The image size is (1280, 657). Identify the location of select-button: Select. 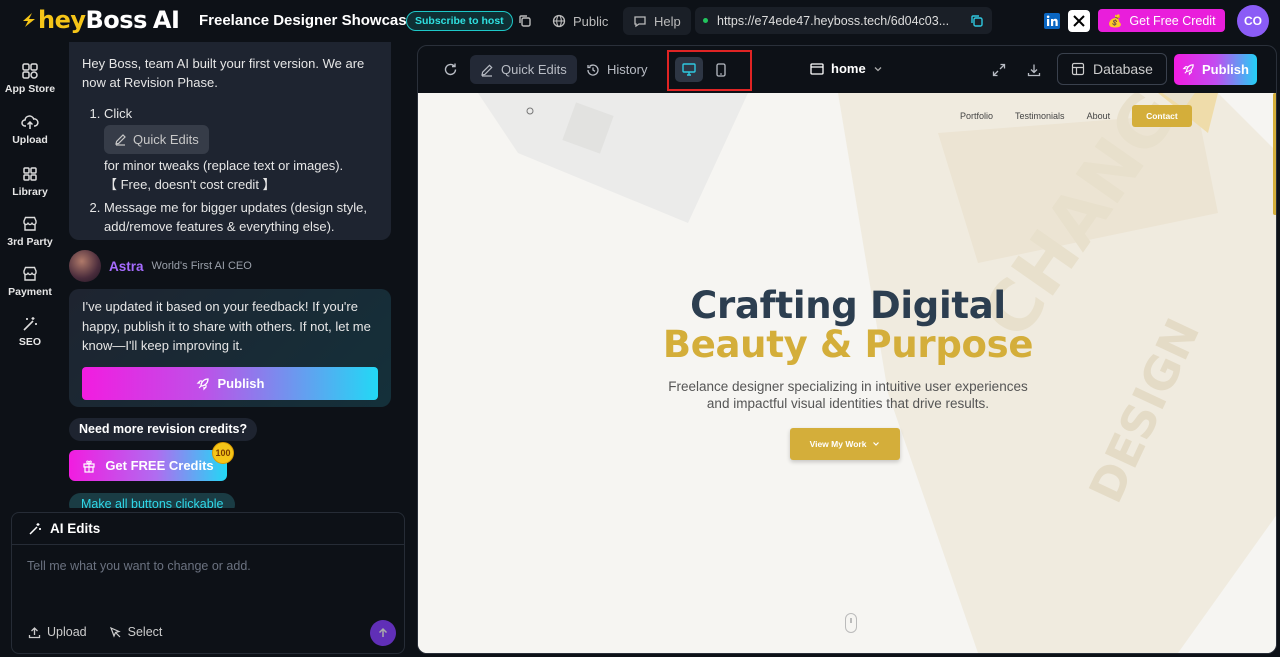
(136, 632).